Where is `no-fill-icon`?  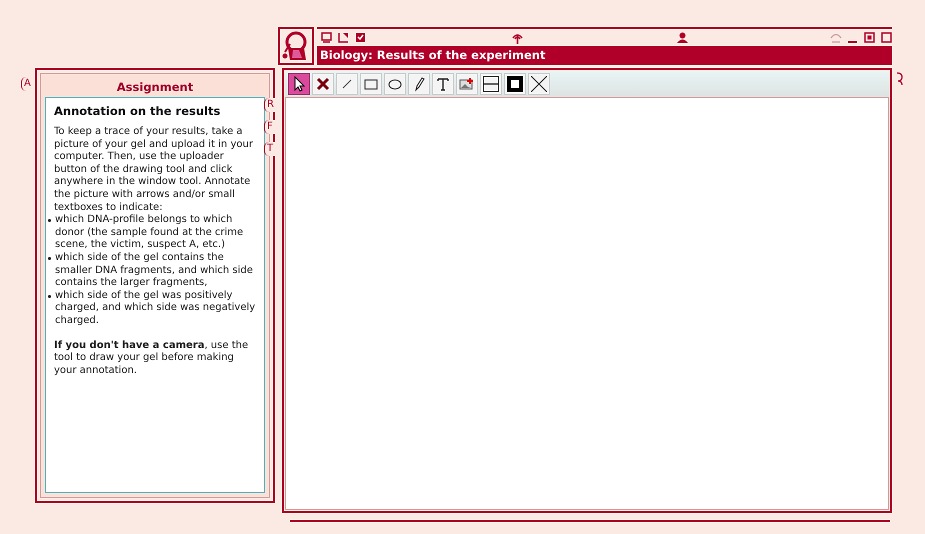
no-fill-icon is located at coordinates (539, 84).